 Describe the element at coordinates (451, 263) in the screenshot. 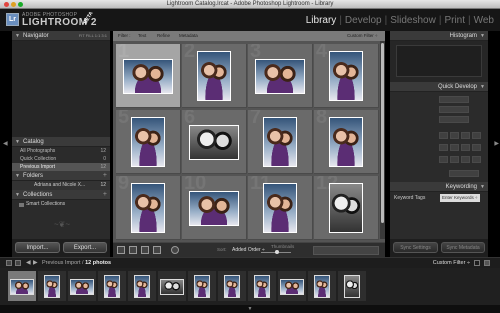

I see `filmstrip-custom-filter: Custom Filter ÷` at that location.